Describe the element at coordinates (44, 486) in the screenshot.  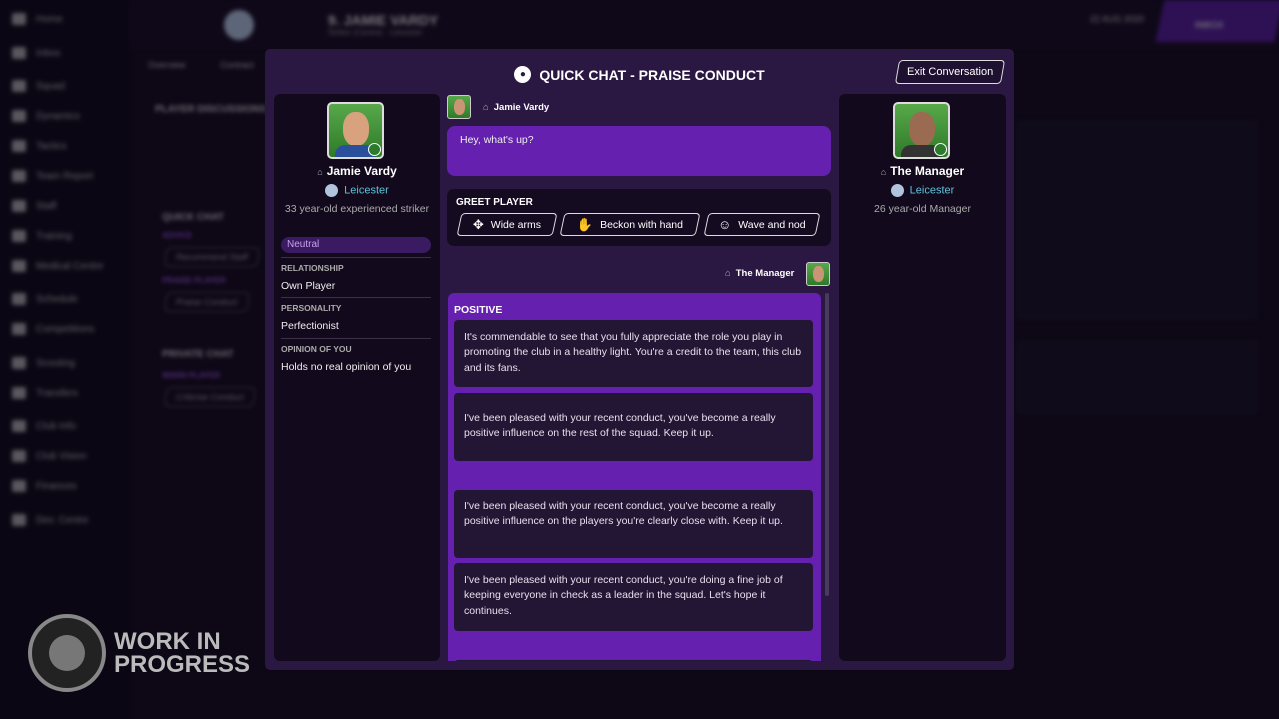
I see `sidebar-item-finances: Finances` at that location.